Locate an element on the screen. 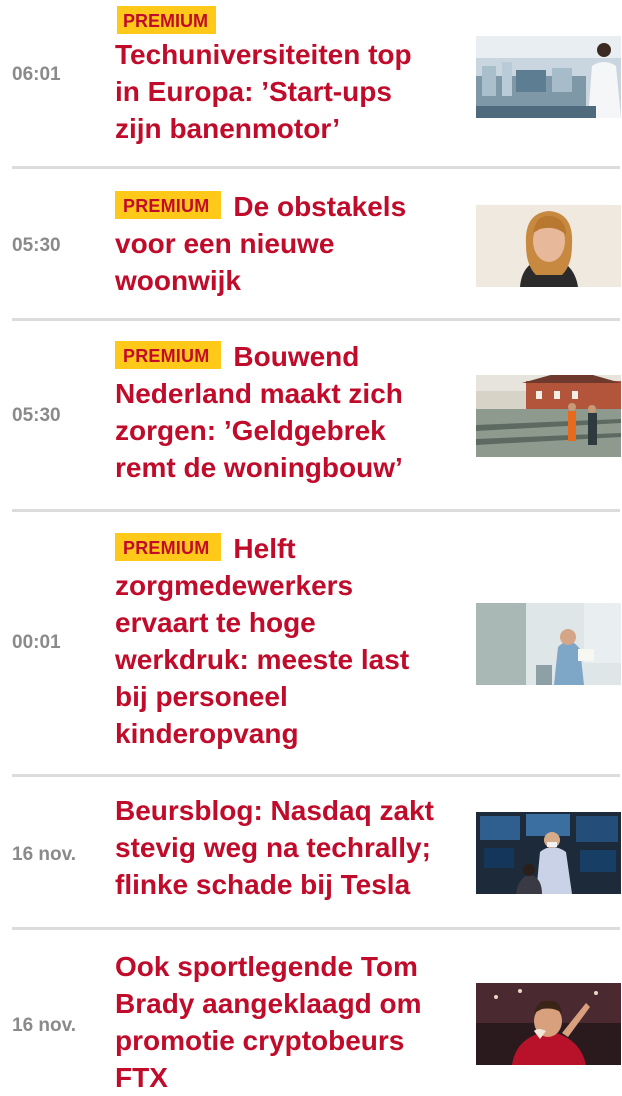  laboratory-image is located at coordinates (548, 77).